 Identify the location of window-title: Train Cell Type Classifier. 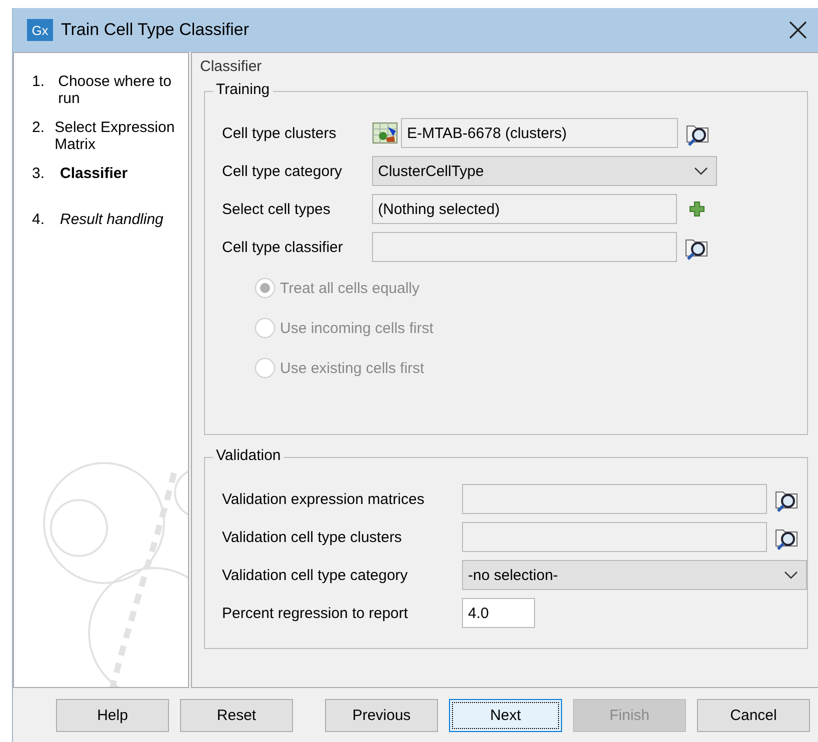
(155, 30).